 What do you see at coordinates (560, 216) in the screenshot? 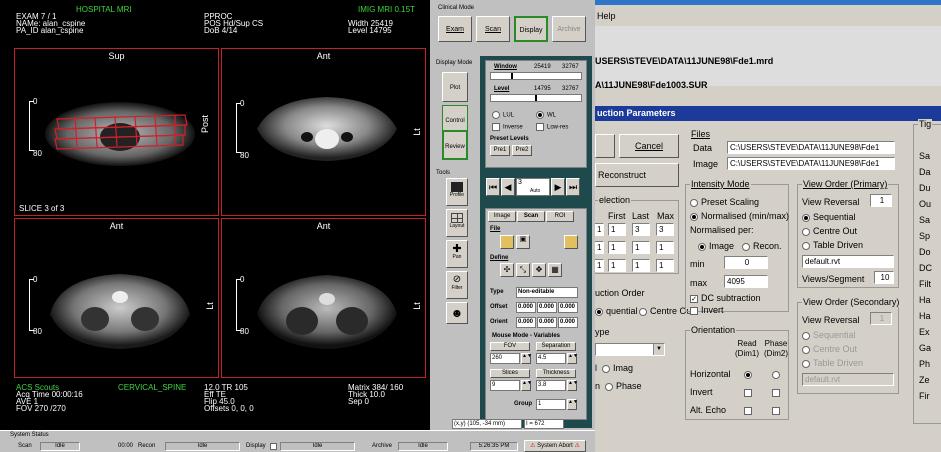
I see `tab-roi: ROI` at bounding box center [560, 216].